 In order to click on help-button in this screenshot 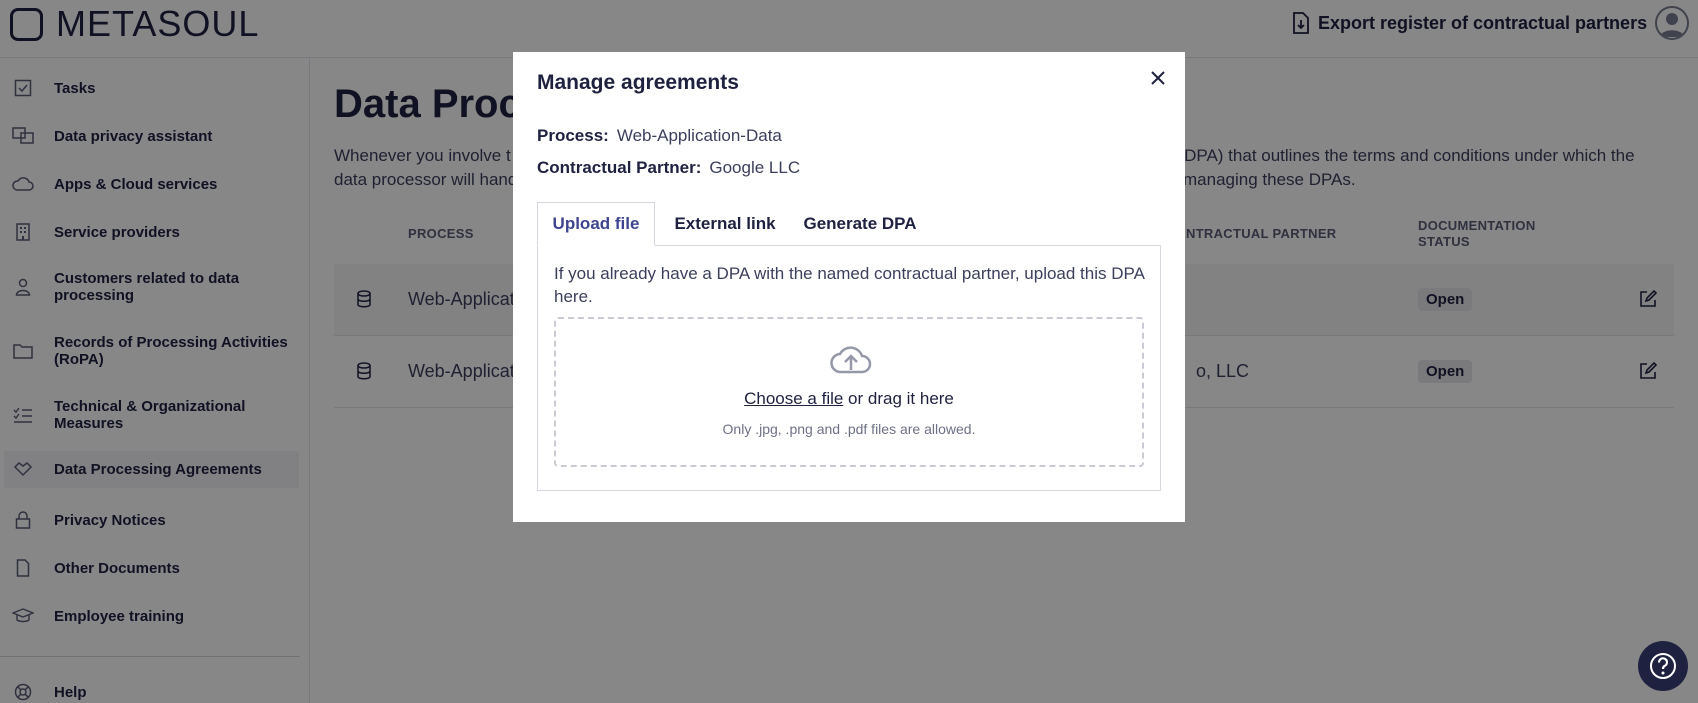, I will do `click(1663, 666)`.